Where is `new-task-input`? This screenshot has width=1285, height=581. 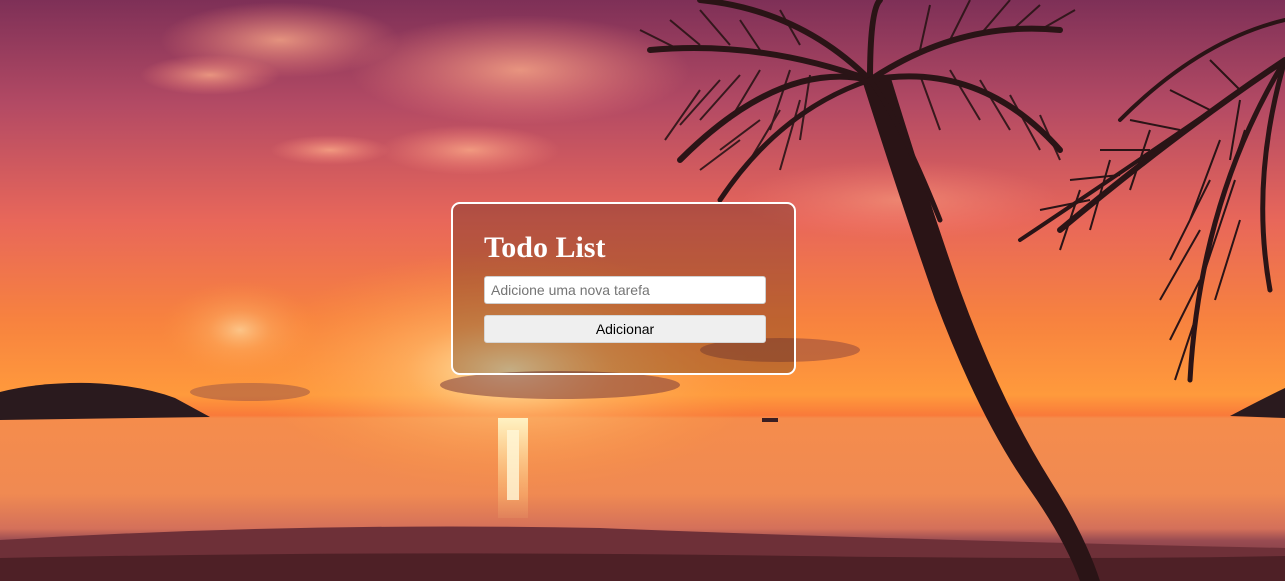
new-task-input is located at coordinates (625, 290).